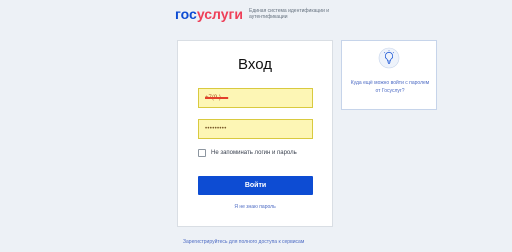  Describe the element at coordinates (255, 64) in the screenshot. I see `login-title: Вход` at that location.